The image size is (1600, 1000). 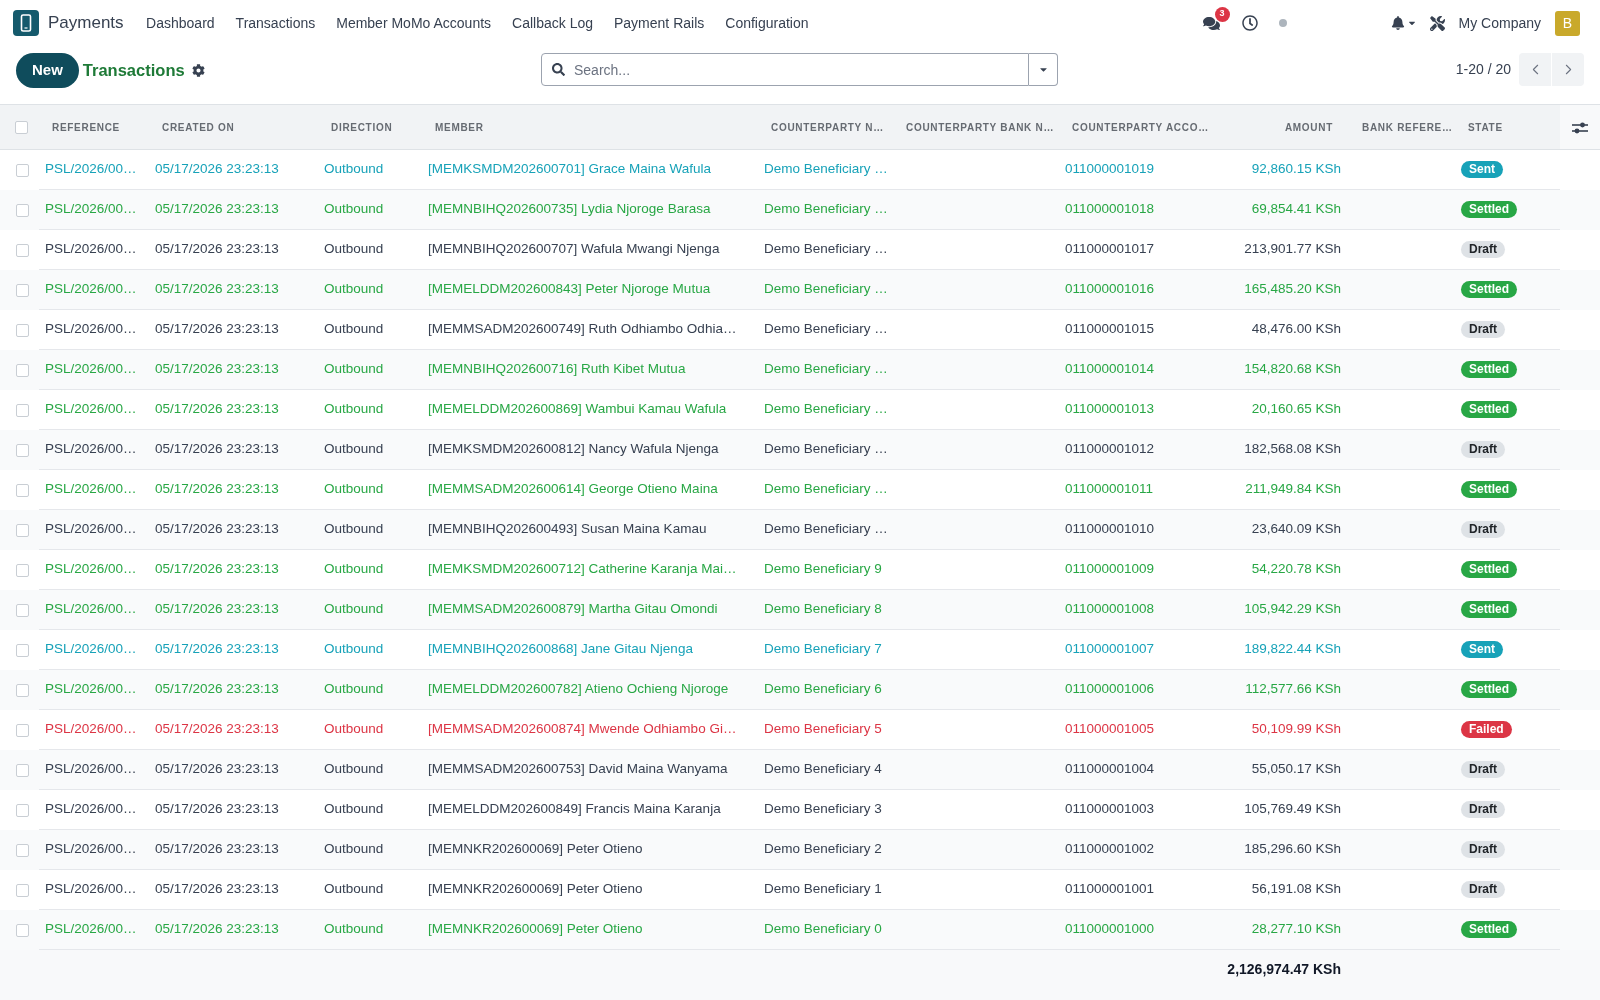 I want to click on sliders-icon, so click(x=1580, y=127).